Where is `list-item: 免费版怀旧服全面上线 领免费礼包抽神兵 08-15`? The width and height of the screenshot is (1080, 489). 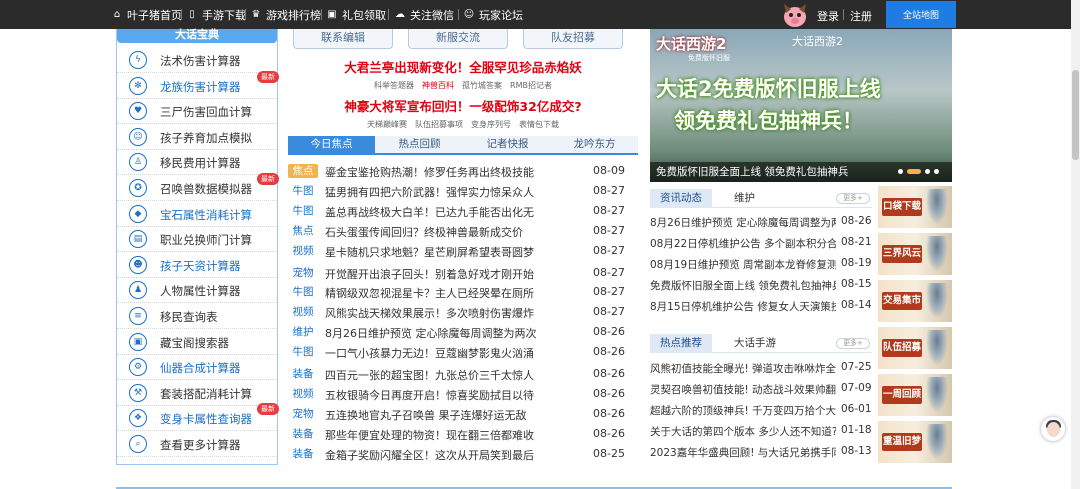
list-item: 免费版怀旧服全面上线 领免费礼包抽神兵 08-15 is located at coordinates (761, 285).